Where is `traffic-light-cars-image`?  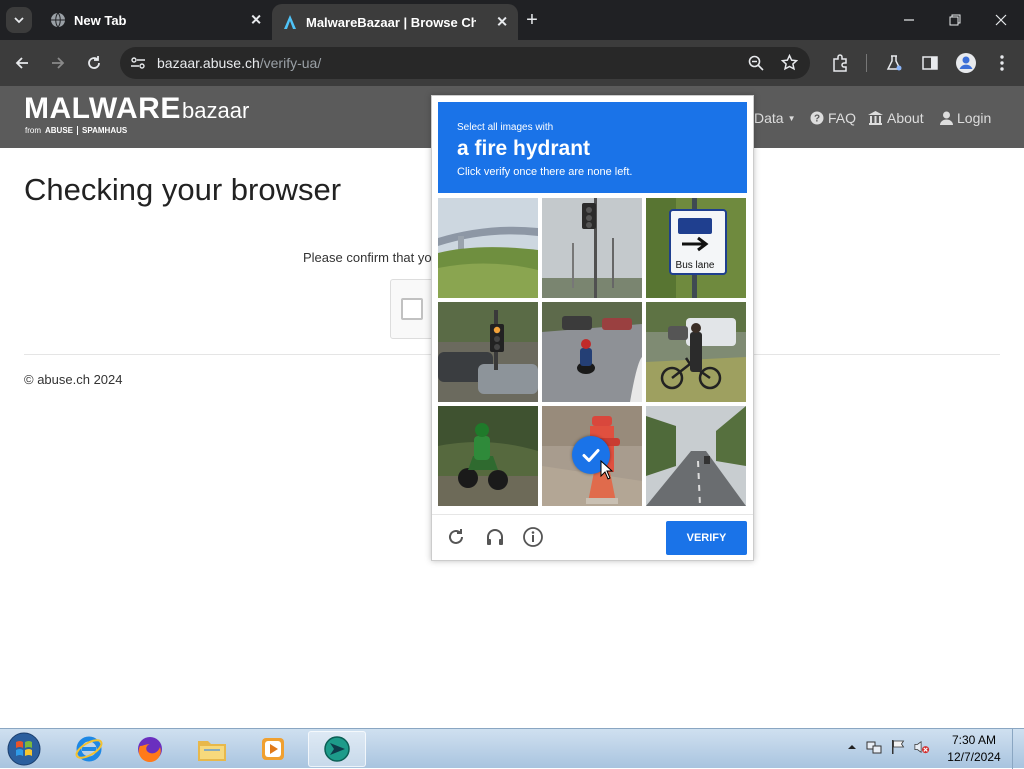 traffic-light-cars-image is located at coordinates (488, 352).